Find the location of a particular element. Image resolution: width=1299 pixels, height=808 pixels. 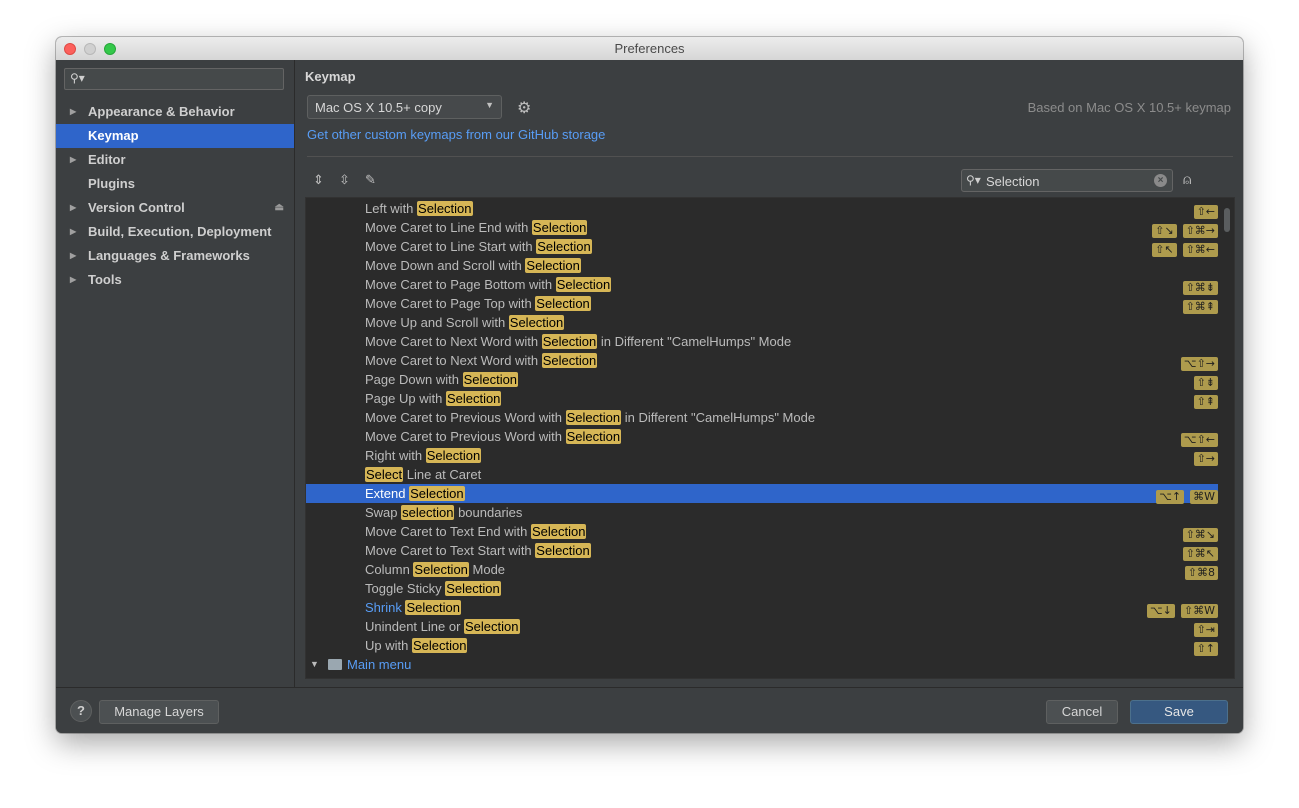

keymap-action-row: Page Down with Selection ⇧⇟ is located at coordinates (762, 380).